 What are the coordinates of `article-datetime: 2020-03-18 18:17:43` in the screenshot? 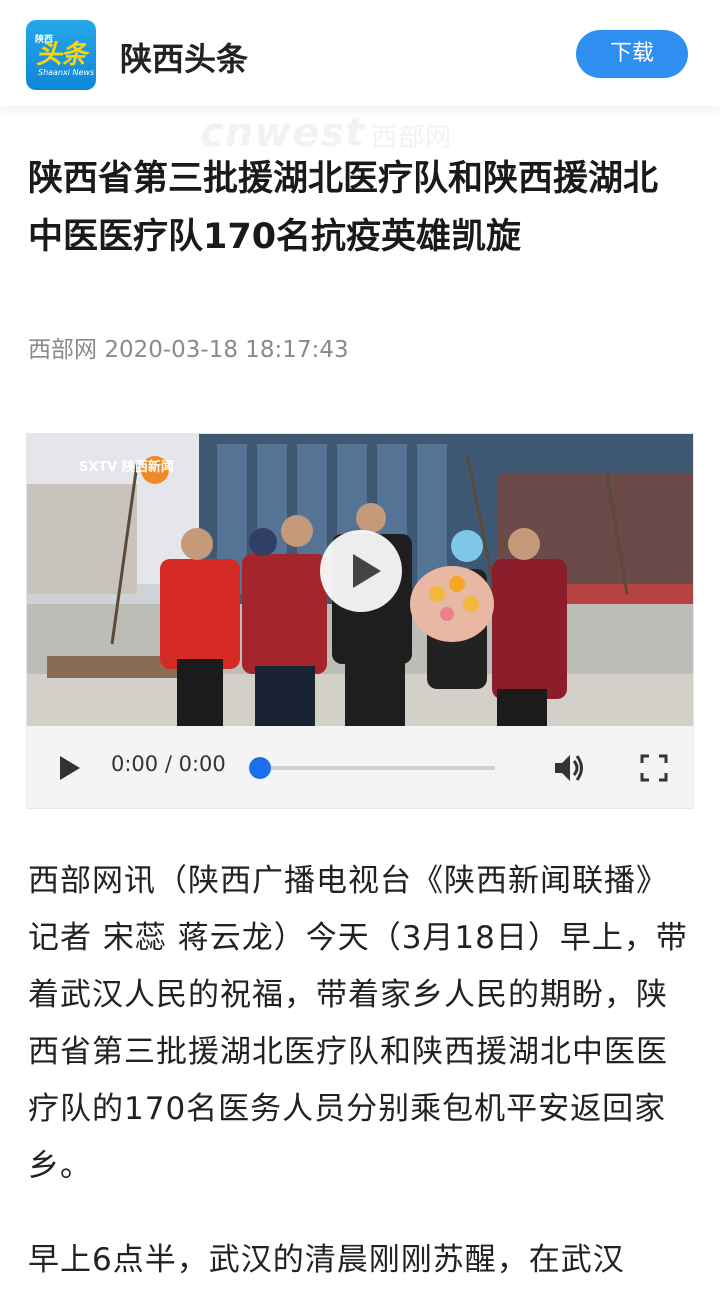 It's located at (226, 350).